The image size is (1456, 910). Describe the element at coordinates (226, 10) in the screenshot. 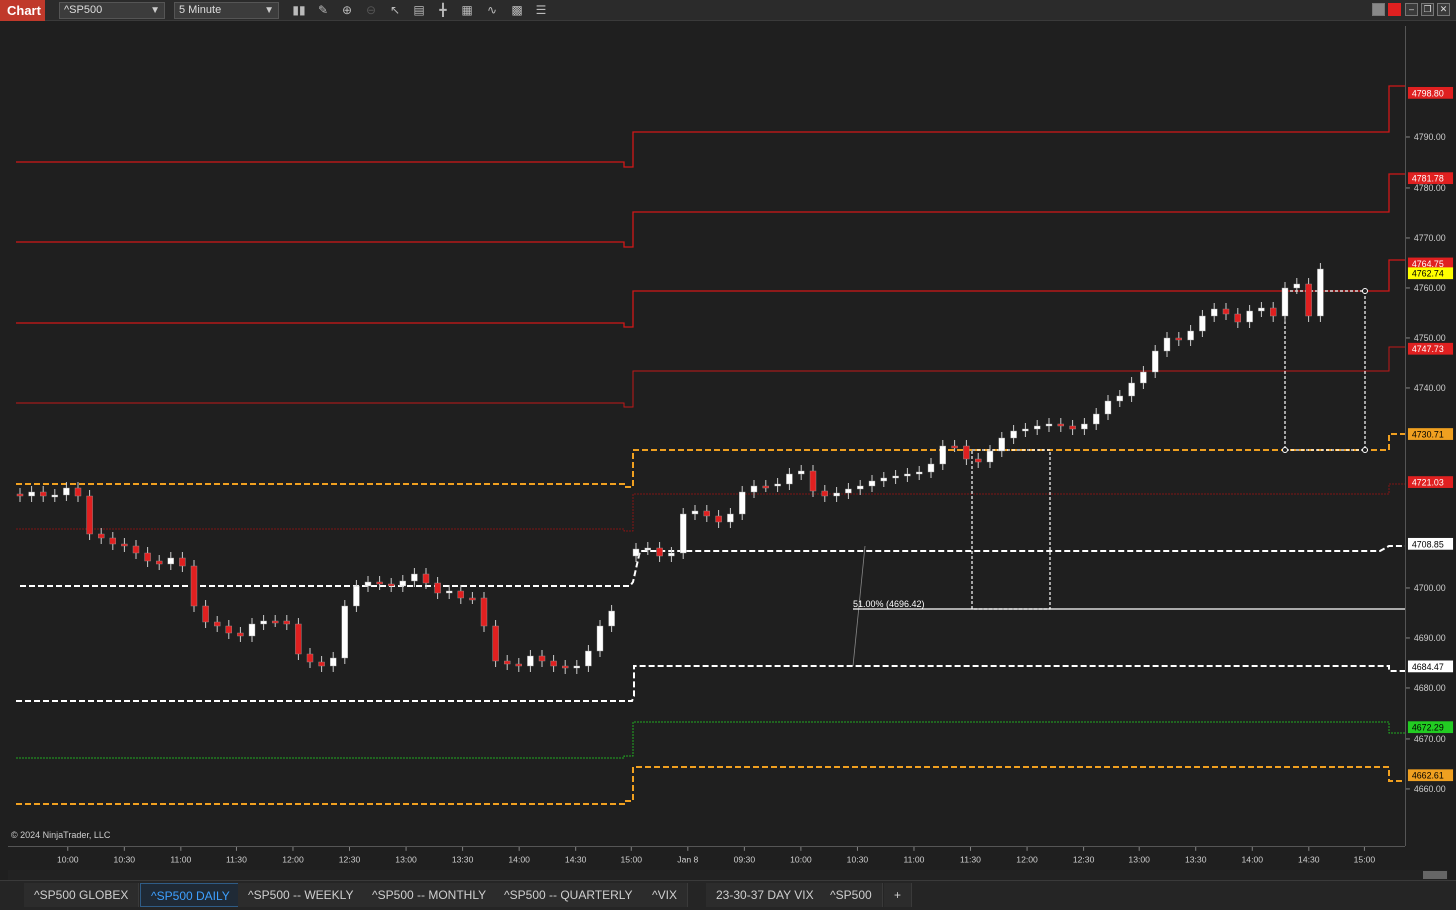

I see `interval-selector: 5 Minute ▼` at that location.